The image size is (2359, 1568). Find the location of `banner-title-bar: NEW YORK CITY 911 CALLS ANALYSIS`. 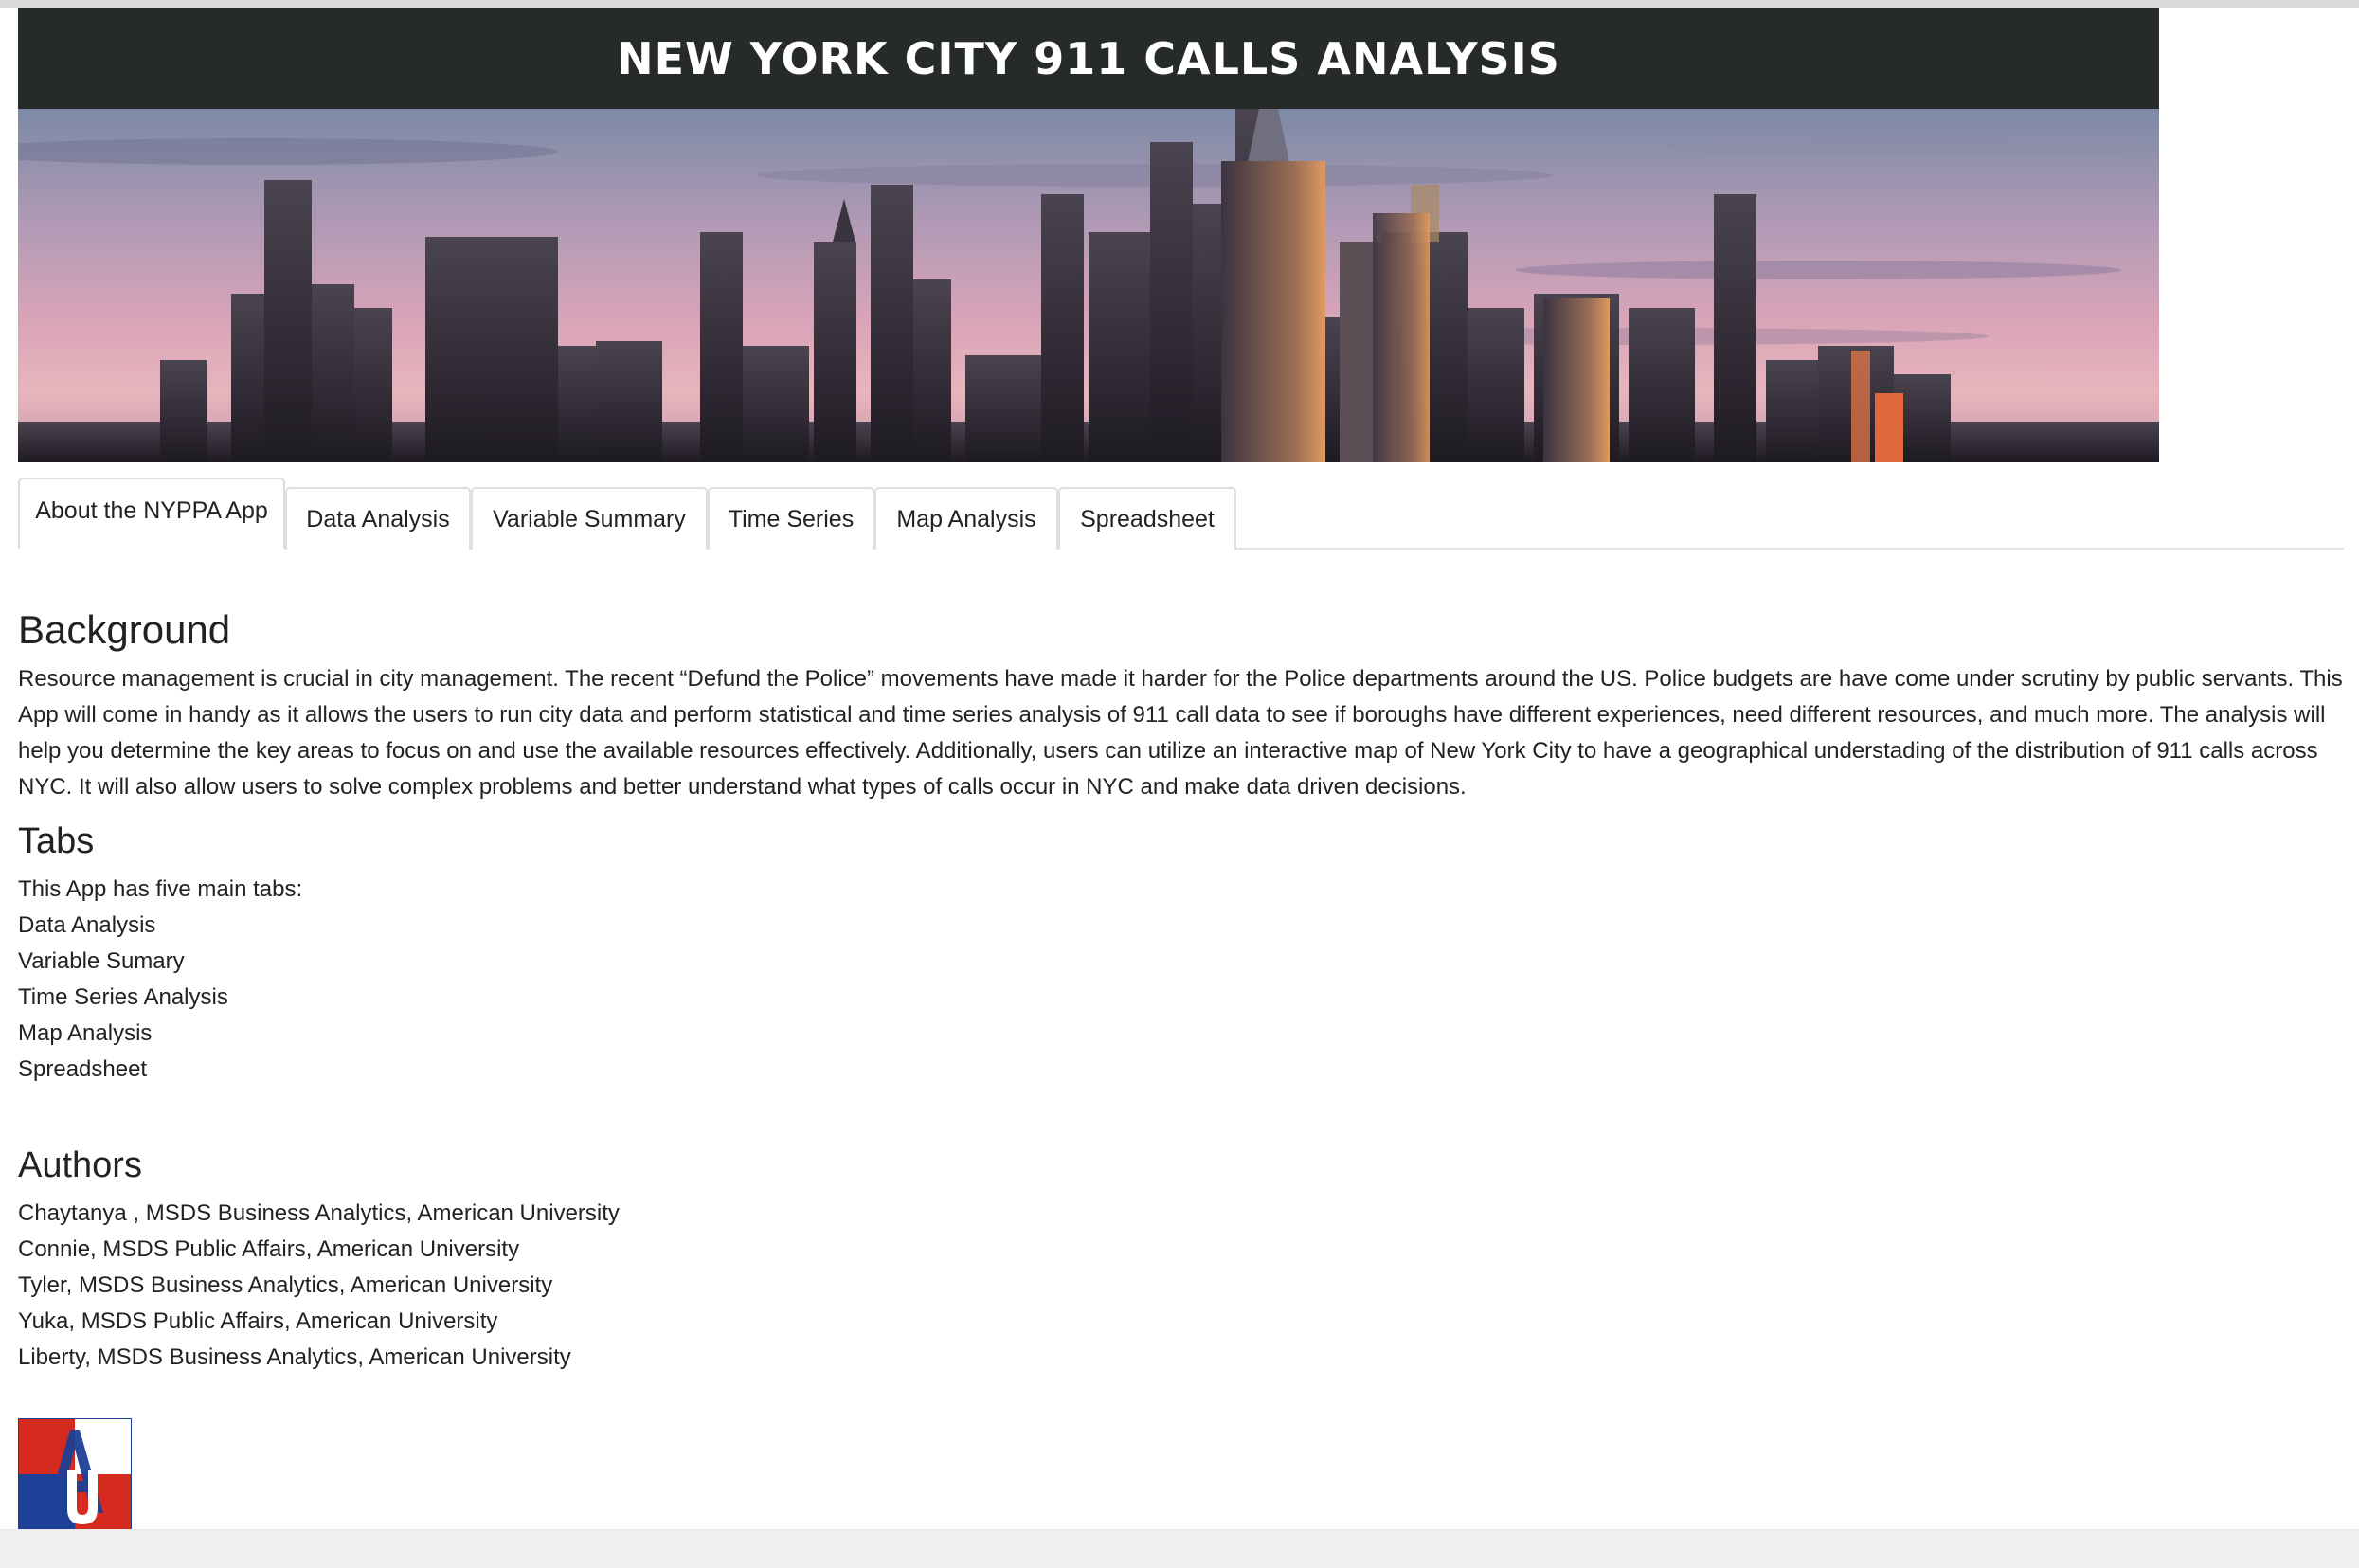

banner-title-bar: NEW YORK CITY 911 CALLS ANALYSIS is located at coordinates (1088, 58).